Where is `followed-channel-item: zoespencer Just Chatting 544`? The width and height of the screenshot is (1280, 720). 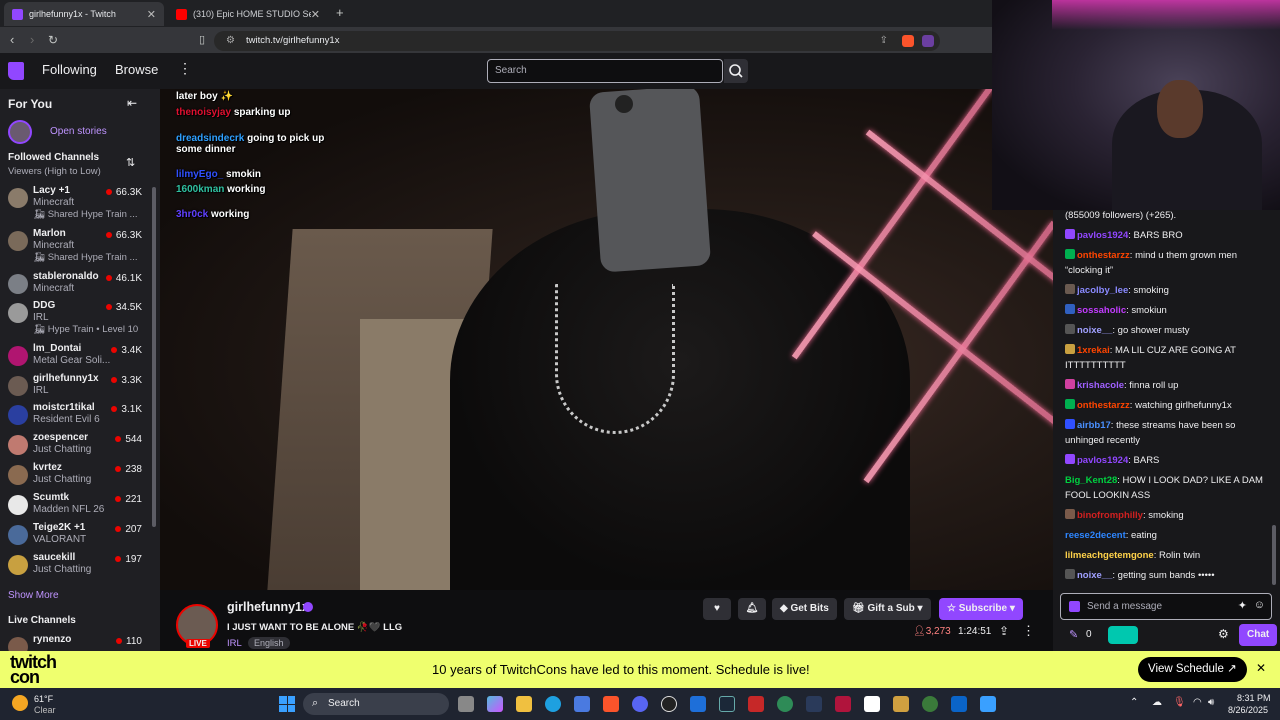 followed-channel-item: zoespencer Just Chatting 544 is located at coordinates (75, 445).